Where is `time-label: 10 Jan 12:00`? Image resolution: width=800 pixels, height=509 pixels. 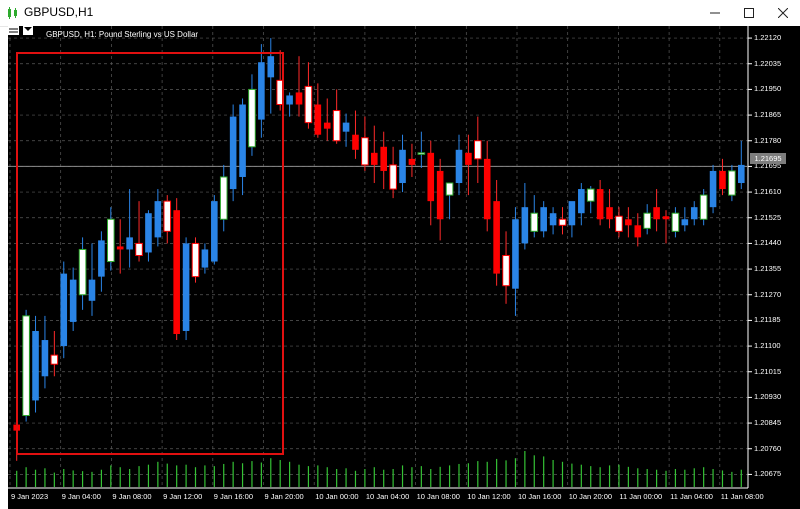 time-label: 10 Jan 12:00 is located at coordinates (489, 496).